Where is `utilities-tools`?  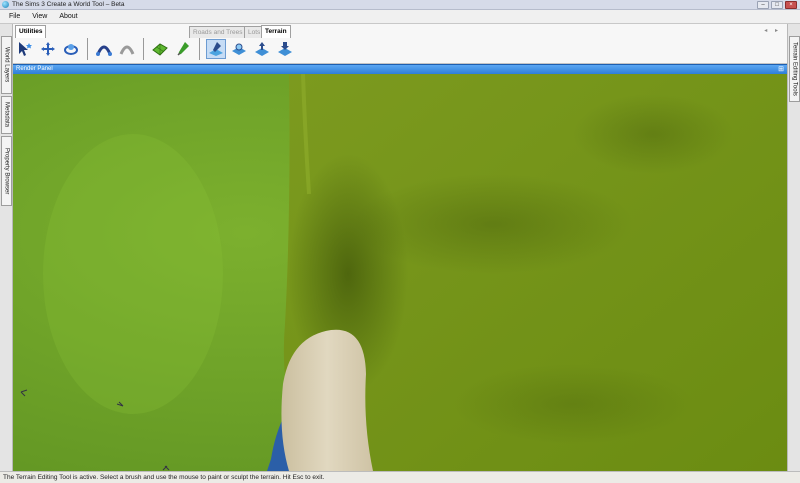 utilities-tools is located at coordinates (155, 49).